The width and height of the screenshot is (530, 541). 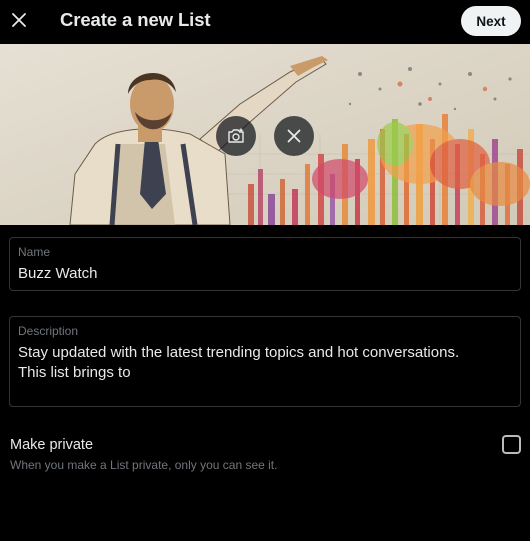 What do you see at coordinates (57, 274) in the screenshot?
I see `name-input: Buzz Watch` at bounding box center [57, 274].